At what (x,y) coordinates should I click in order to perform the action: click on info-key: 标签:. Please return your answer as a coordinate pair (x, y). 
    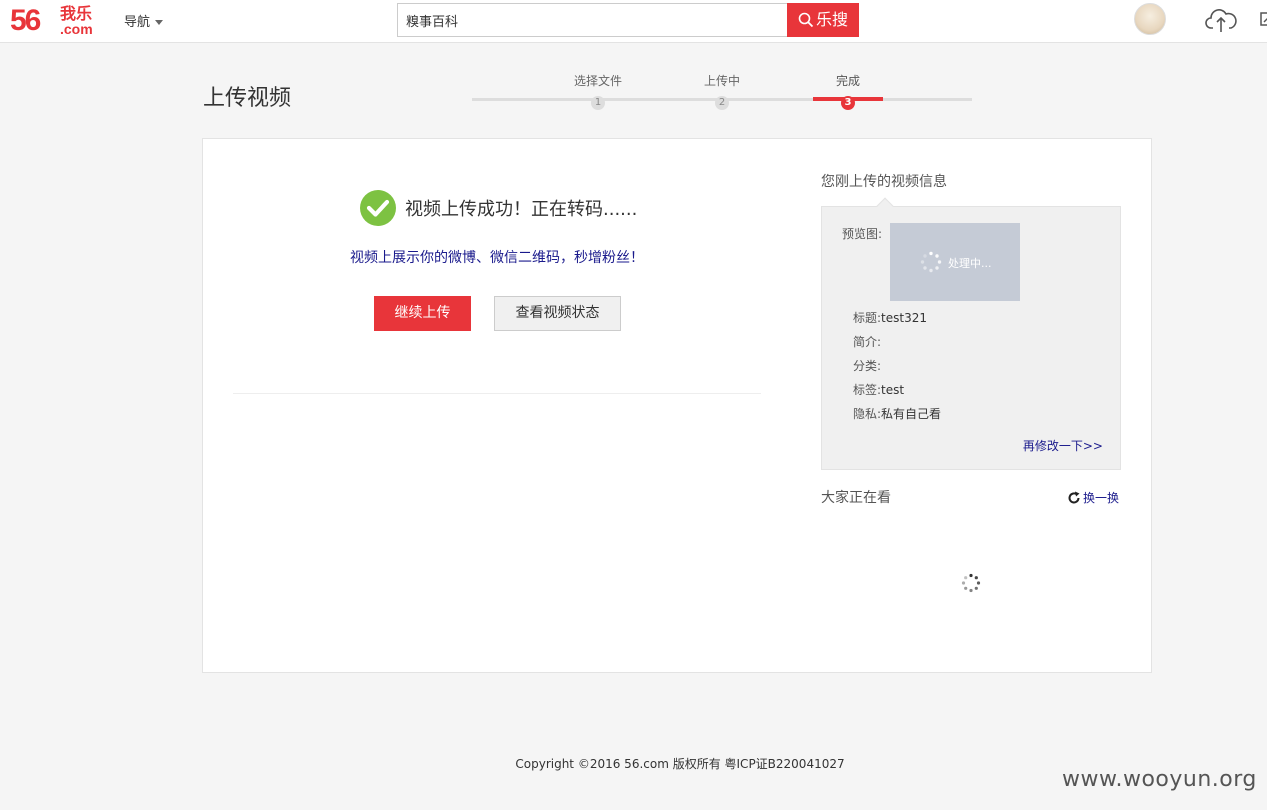
    Looking at the image, I should click on (867, 390).